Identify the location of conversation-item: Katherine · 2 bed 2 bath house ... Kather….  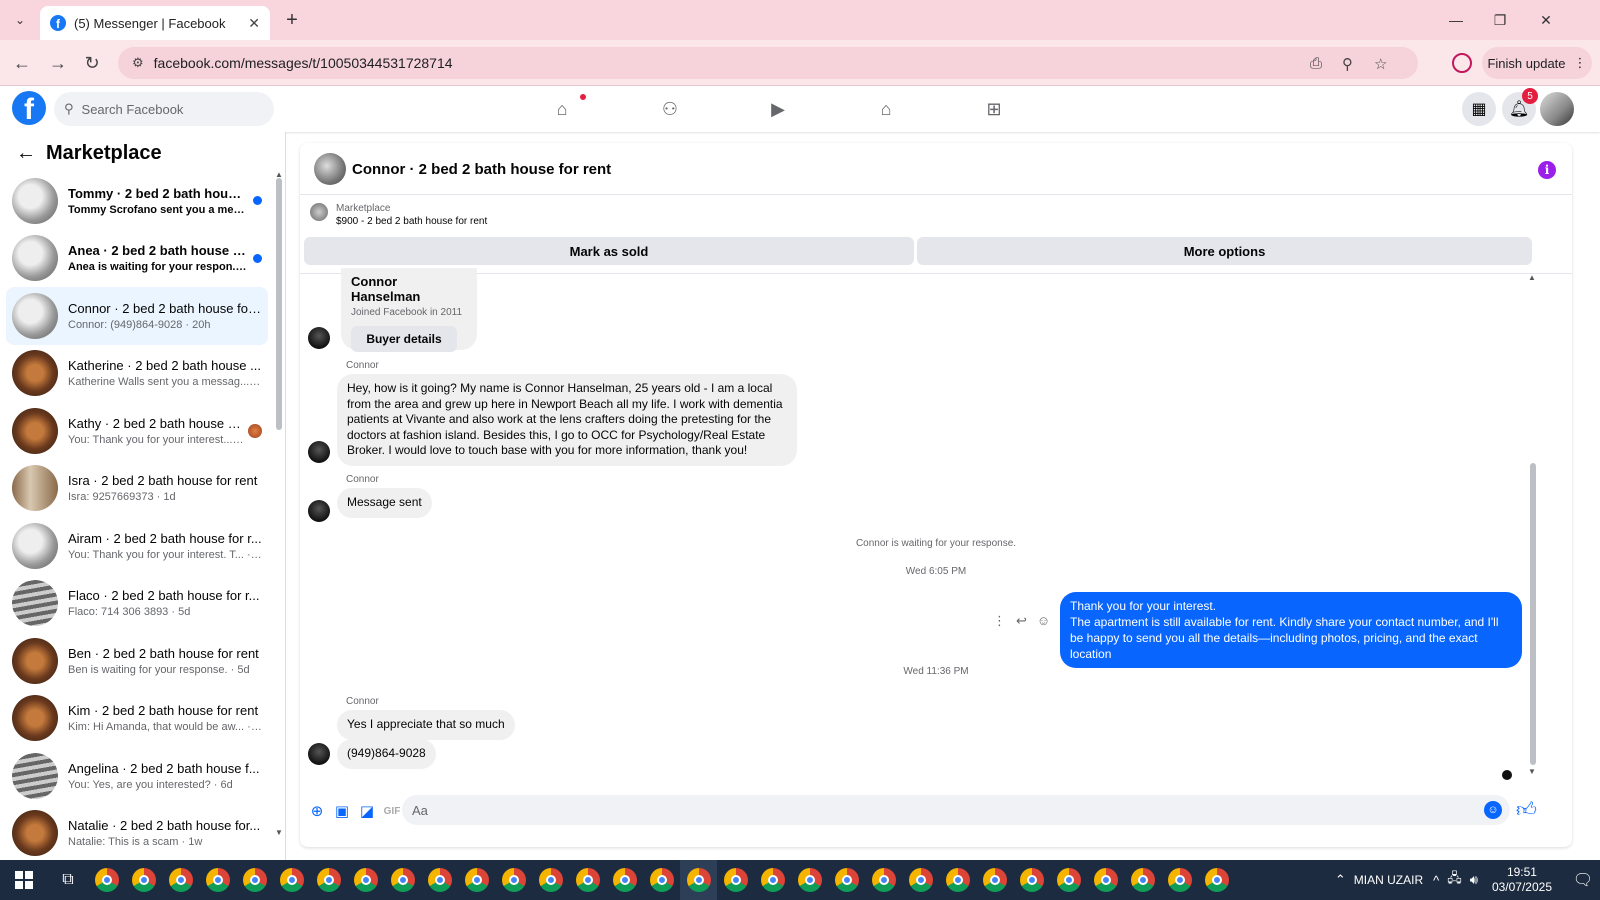
(137, 374).